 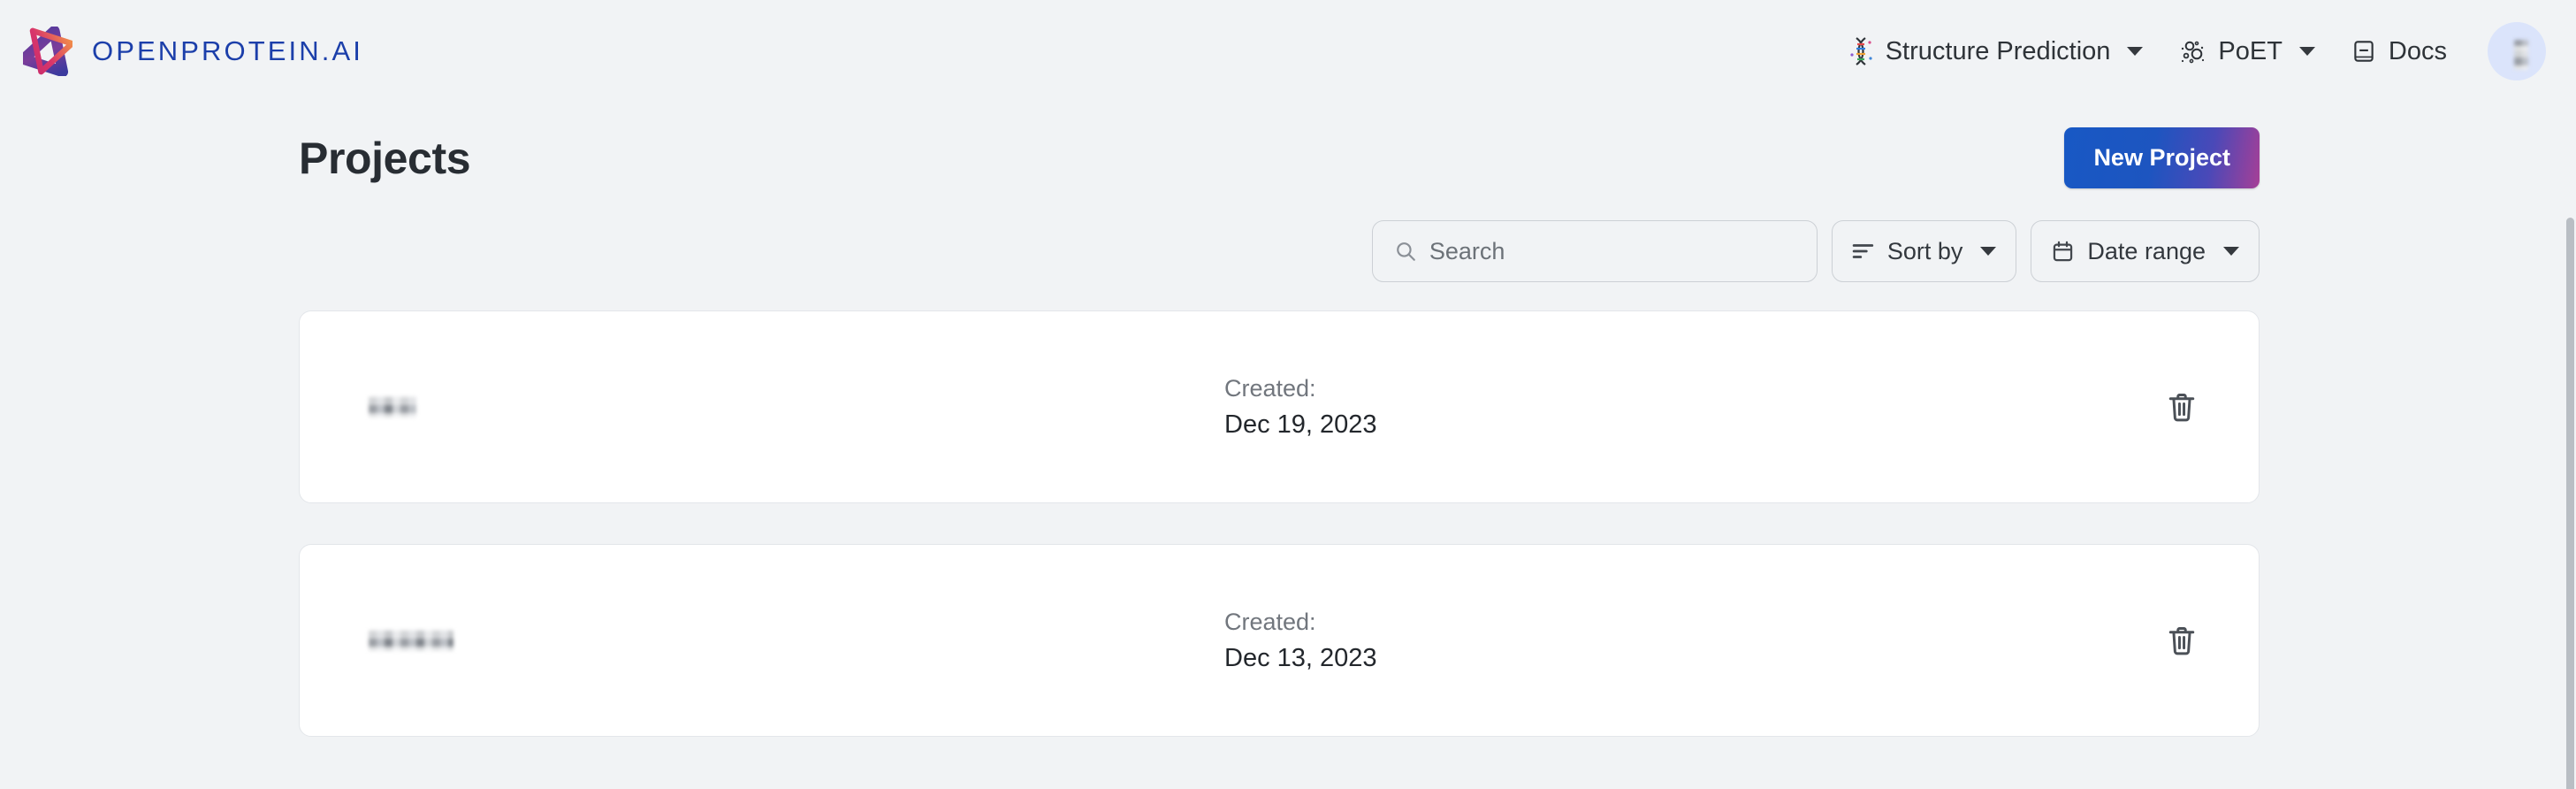 What do you see at coordinates (2250, 50) in the screenshot?
I see `nav-label-poet: PoET` at bounding box center [2250, 50].